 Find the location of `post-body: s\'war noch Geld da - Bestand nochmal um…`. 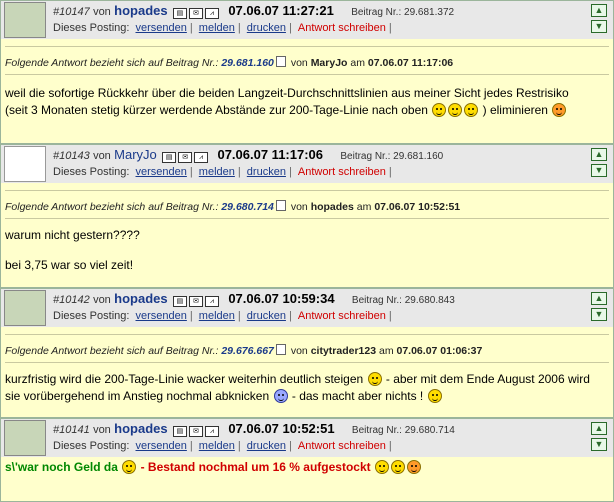

post-body: s\'war noch Geld da - Bestand nochmal um… is located at coordinates (213, 467).